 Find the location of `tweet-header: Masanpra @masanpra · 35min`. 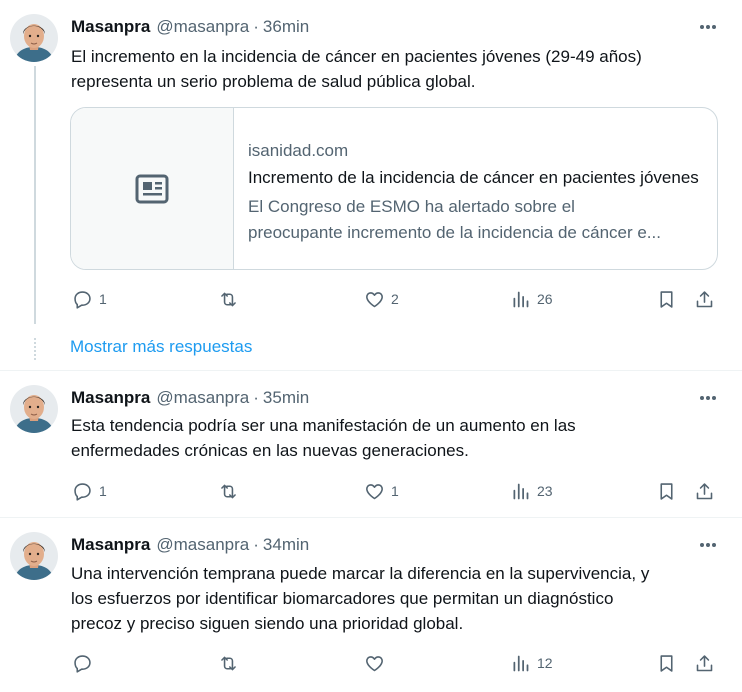

tweet-header: Masanpra @masanpra · 35min is located at coordinates (190, 398).